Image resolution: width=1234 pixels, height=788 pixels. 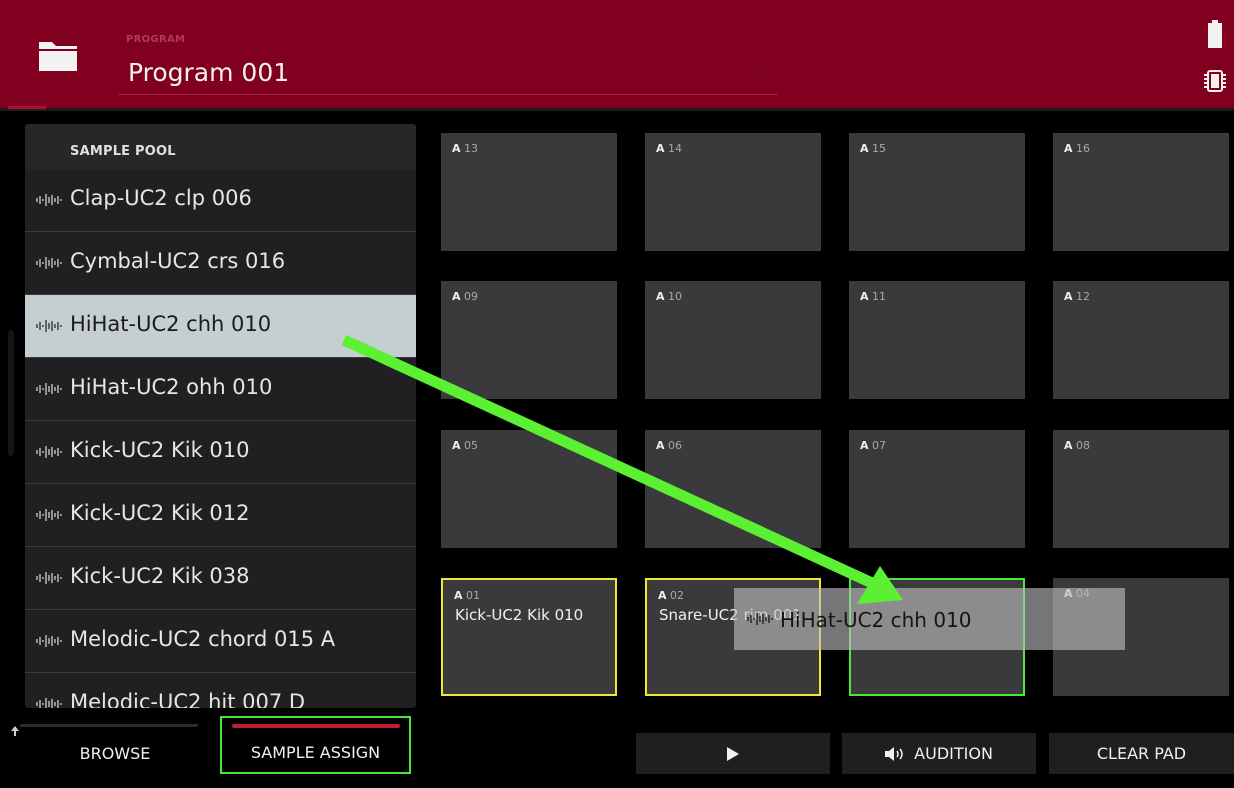 I want to click on sample-pool-item: Clap-UC2 clp 006, so click(x=220, y=200).